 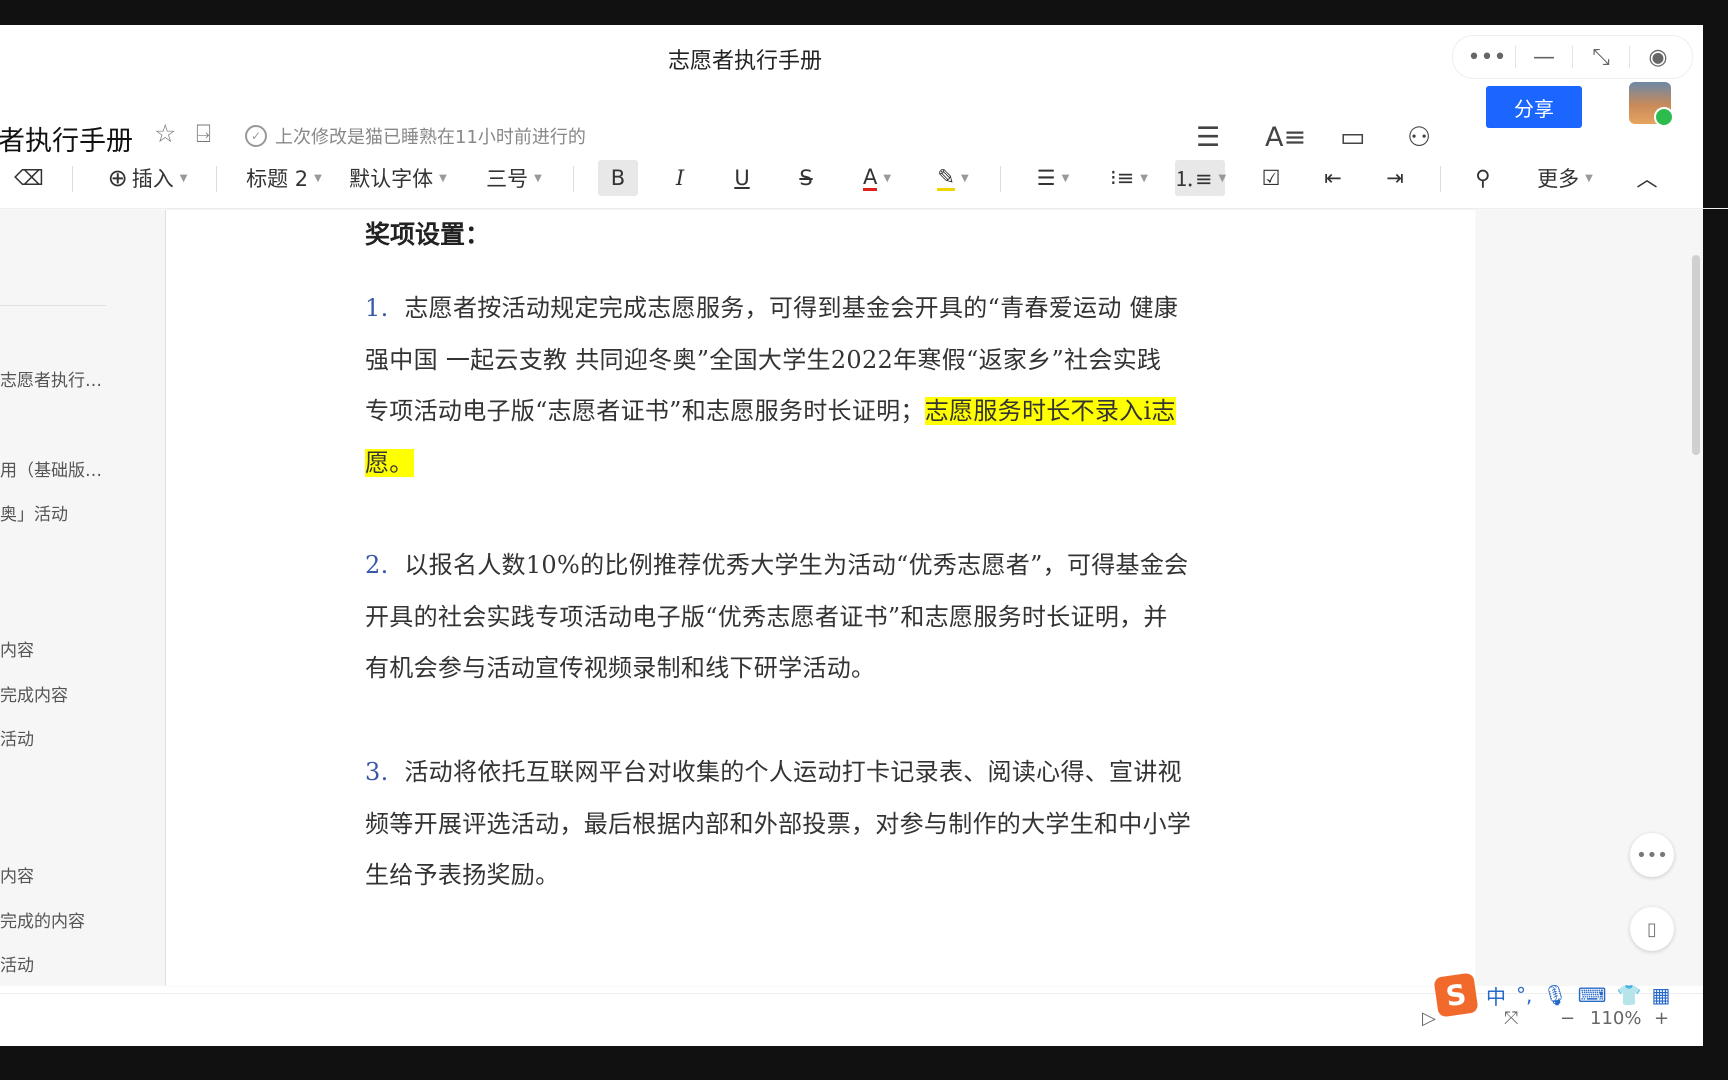 What do you see at coordinates (1333, 178) in the screenshot?
I see `outdent-icon: ⇤` at bounding box center [1333, 178].